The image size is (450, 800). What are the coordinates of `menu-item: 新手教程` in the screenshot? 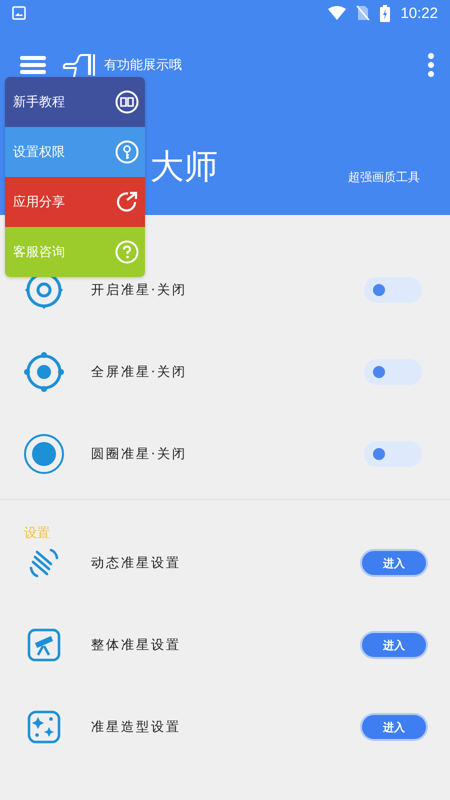 It's located at (75, 102).